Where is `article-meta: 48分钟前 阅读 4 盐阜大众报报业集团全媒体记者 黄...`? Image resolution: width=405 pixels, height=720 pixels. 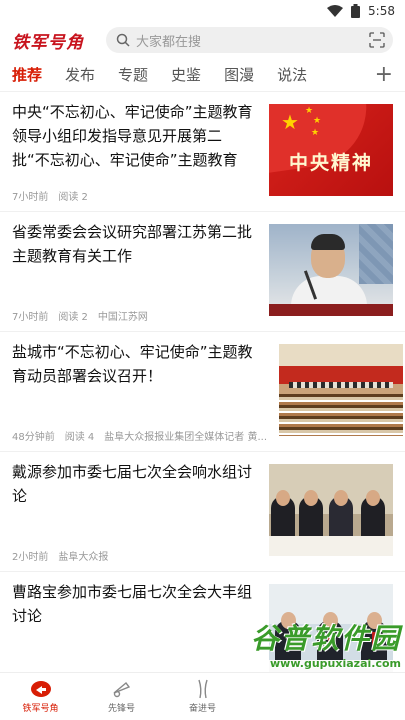
article-meta: 48分钟前 阅读 4 盐阜大众报报业集团全媒体记者 黄... is located at coordinates (139, 435).